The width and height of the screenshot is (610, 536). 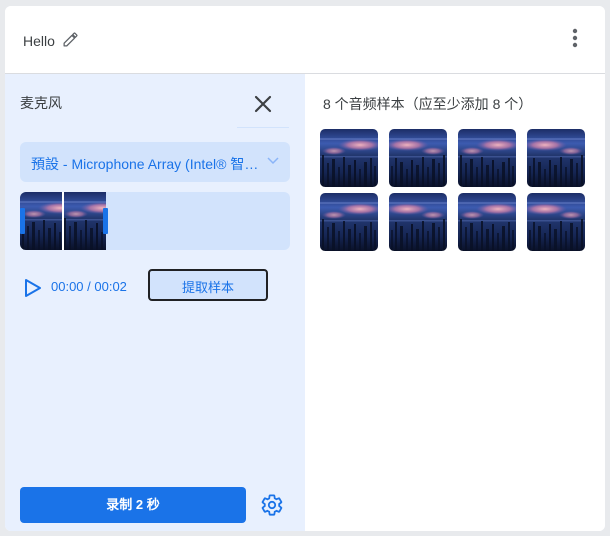 What do you see at coordinates (575, 38) in the screenshot?
I see `more-vert-icon` at bounding box center [575, 38].